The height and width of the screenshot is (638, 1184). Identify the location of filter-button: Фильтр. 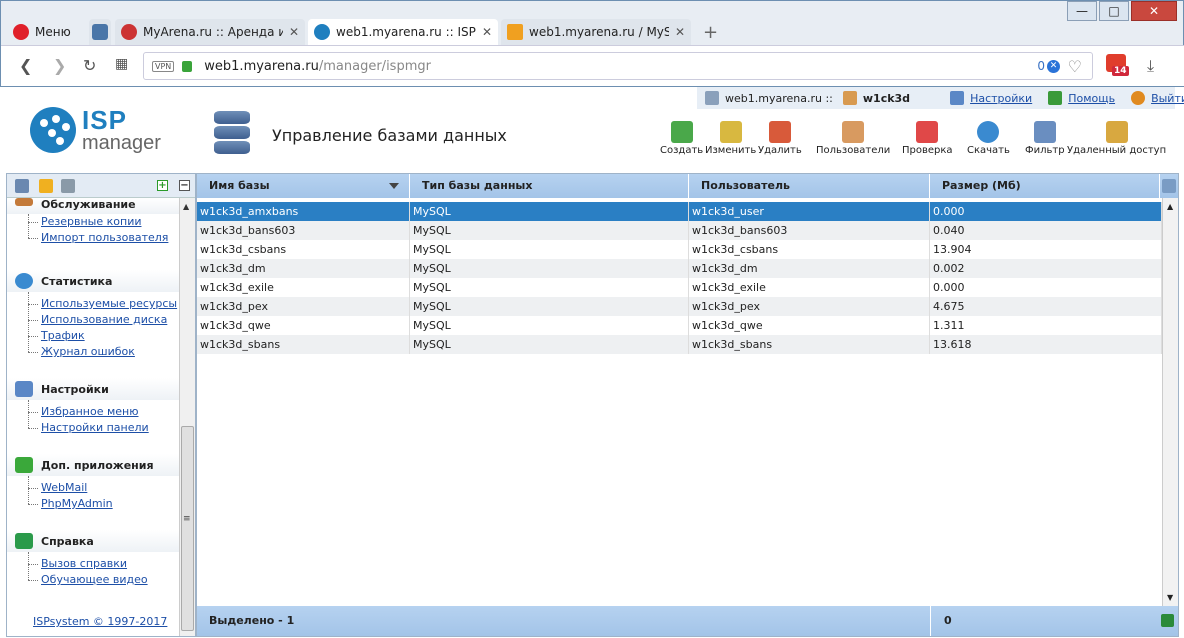
(1045, 138).